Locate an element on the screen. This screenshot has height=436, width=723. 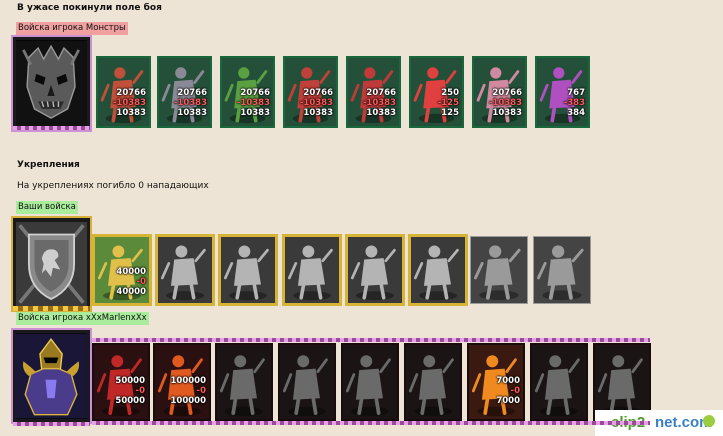
demon-skull-icon is located at coordinates (51, 83).